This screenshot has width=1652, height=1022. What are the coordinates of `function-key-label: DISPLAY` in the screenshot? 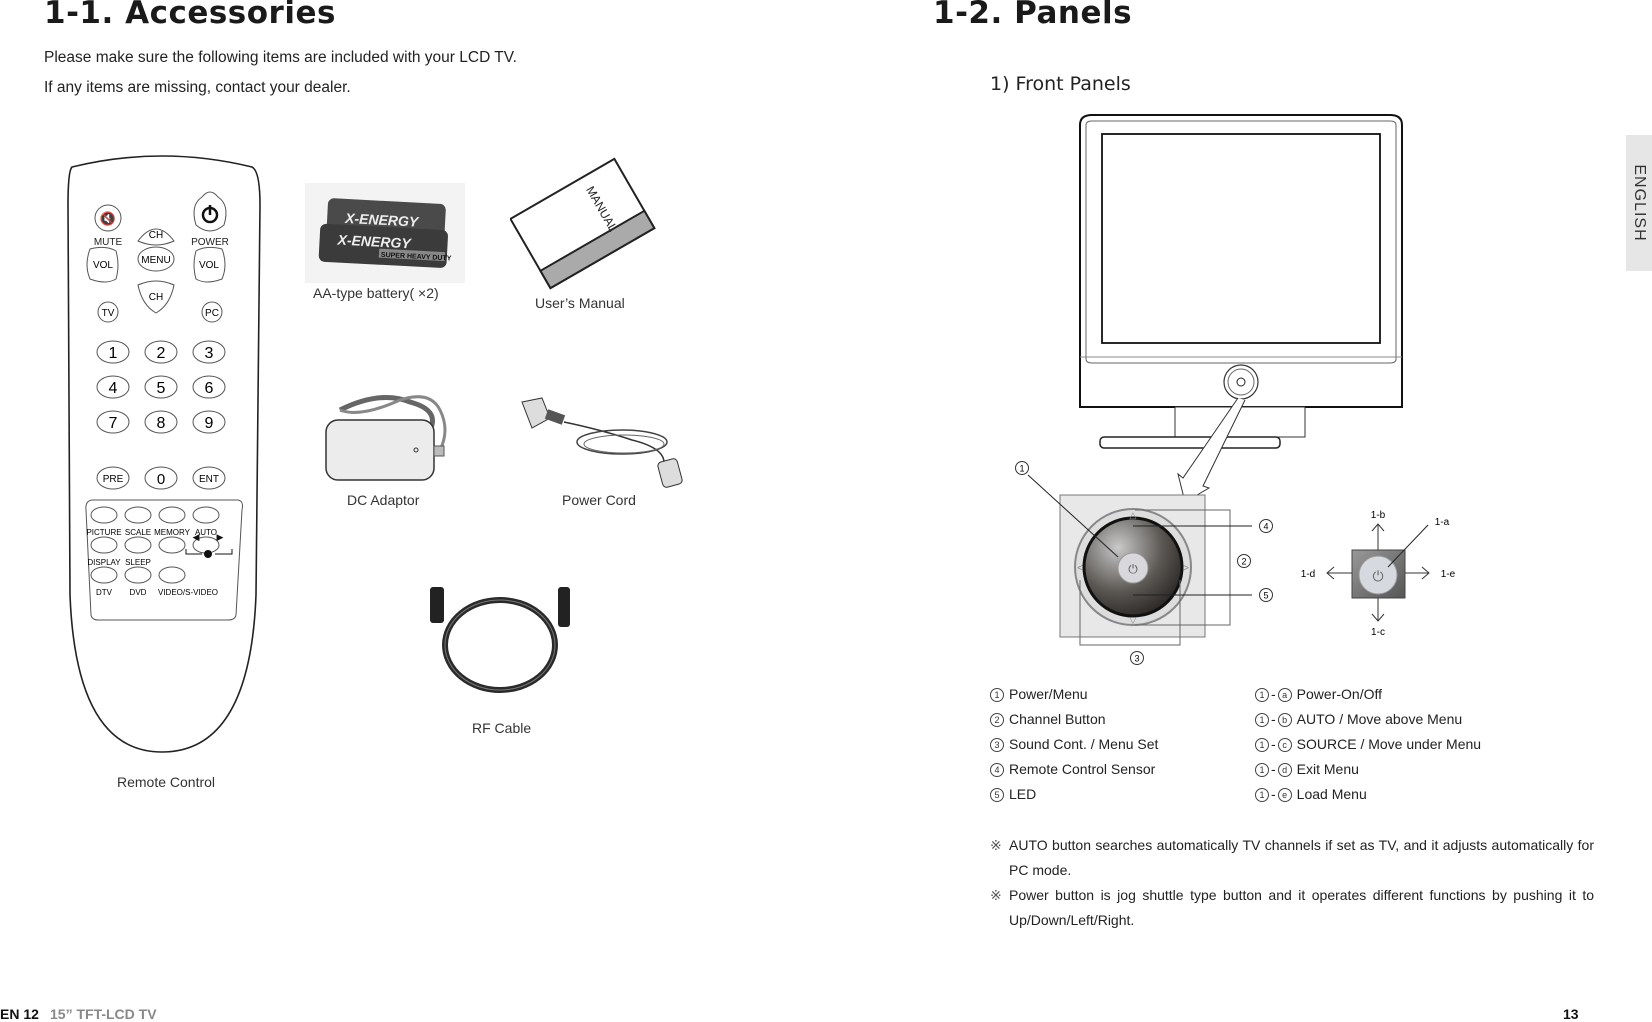 It's located at (104, 562).